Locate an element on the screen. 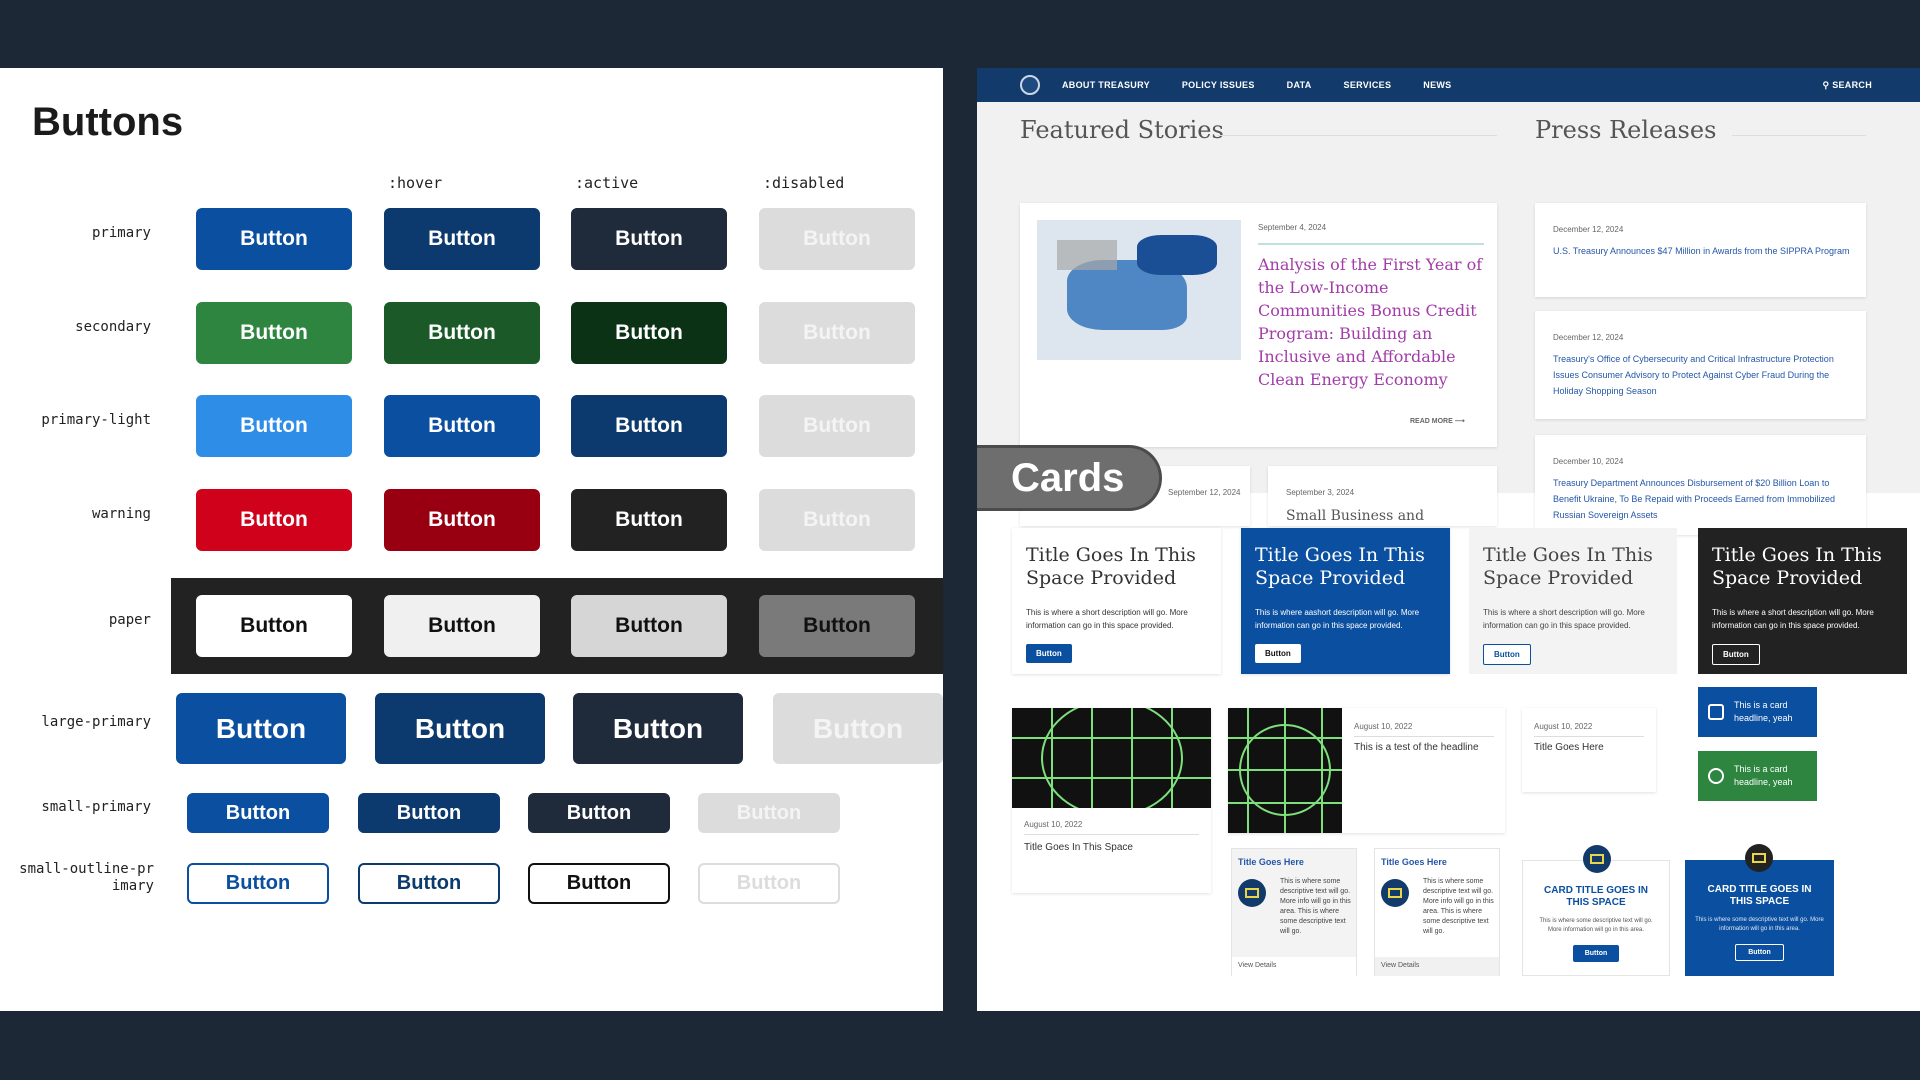 The height and width of the screenshot is (1080, 1920). read-more-label: READ MORE is located at coordinates (1431, 421).